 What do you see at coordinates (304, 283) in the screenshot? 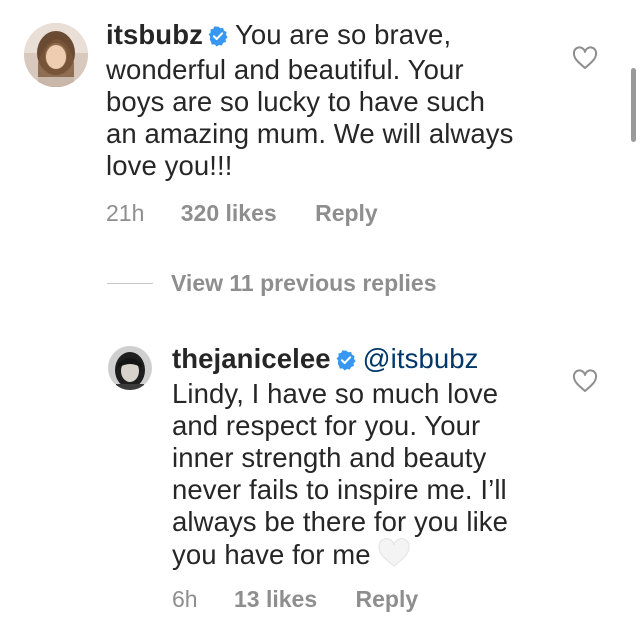
I see `view-replies-label: View 11 previous replies` at bounding box center [304, 283].